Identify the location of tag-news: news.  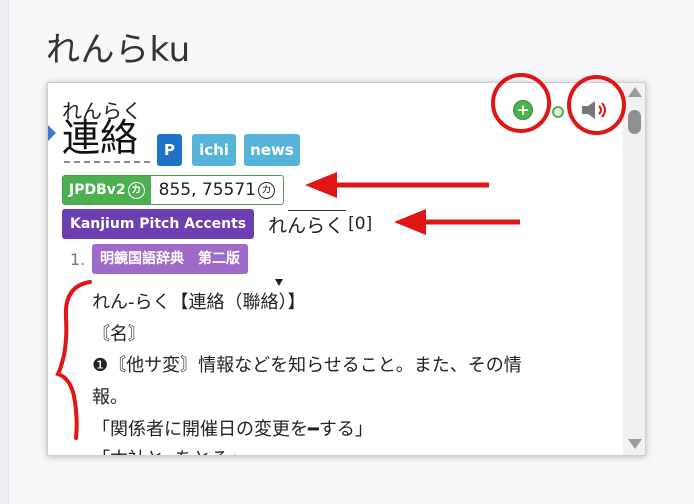
(272, 150).